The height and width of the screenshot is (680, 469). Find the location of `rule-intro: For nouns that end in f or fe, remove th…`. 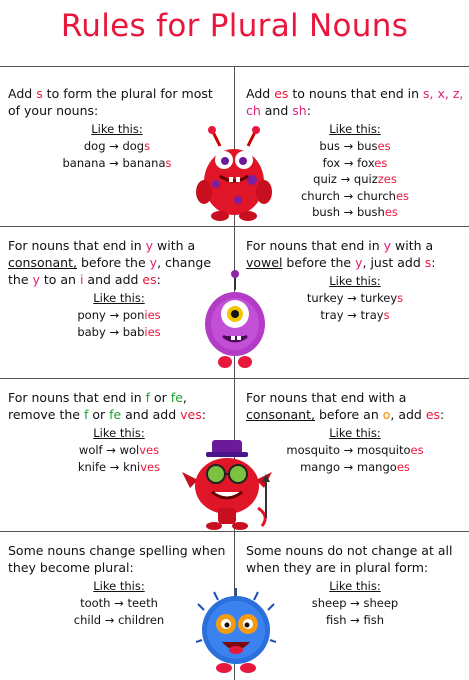

rule-intro: For nouns that end in f or fe, remove th… is located at coordinates (119, 406).